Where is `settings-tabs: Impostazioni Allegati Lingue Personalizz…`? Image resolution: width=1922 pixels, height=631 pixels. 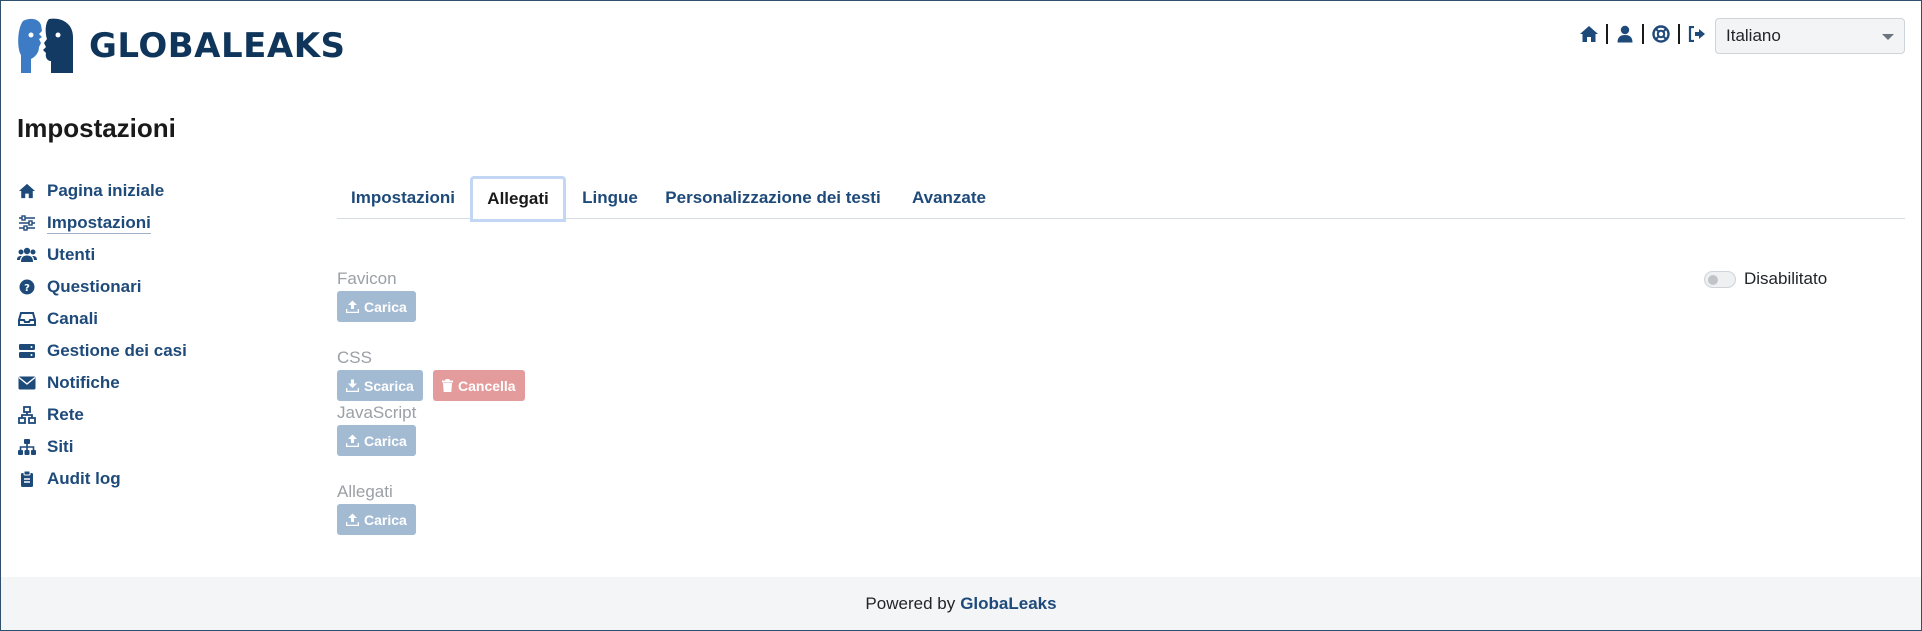 settings-tabs: Impostazioni Allegati Lingue Personalizz… is located at coordinates (1121, 199).